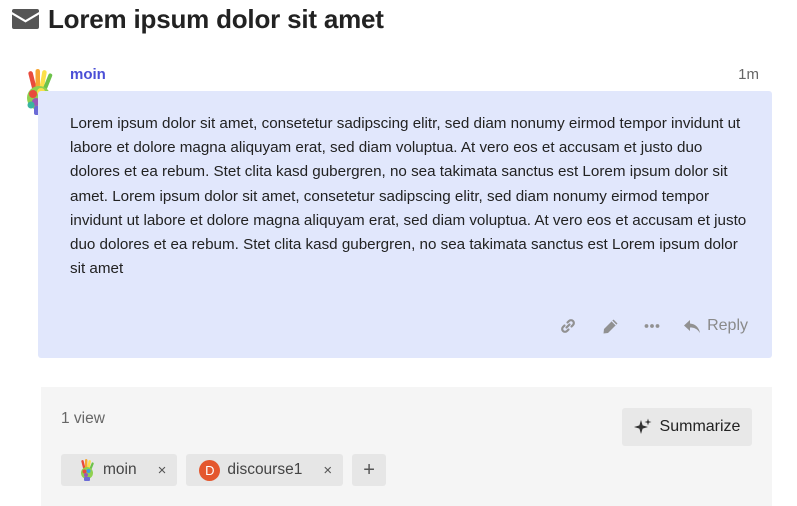 The width and height of the screenshot is (797, 506). Describe the element at coordinates (642, 426) in the screenshot. I see `sparkle-icon` at that location.